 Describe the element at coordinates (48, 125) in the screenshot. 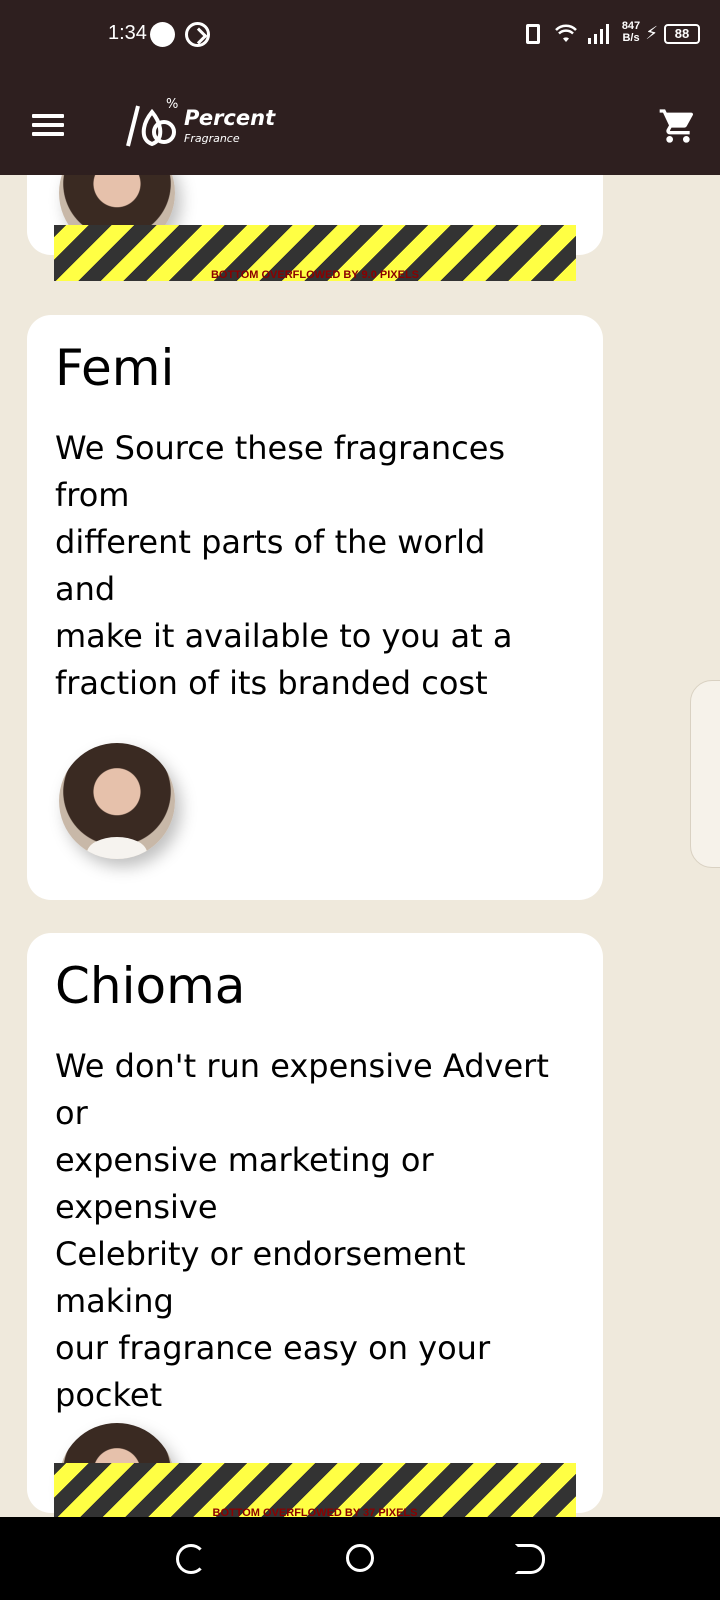

I see `menu-icon` at that location.